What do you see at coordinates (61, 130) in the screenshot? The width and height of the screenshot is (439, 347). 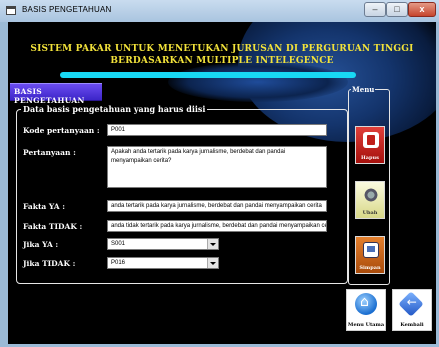 I see `kode-label: Kode pertanyaan :` at bounding box center [61, 130].